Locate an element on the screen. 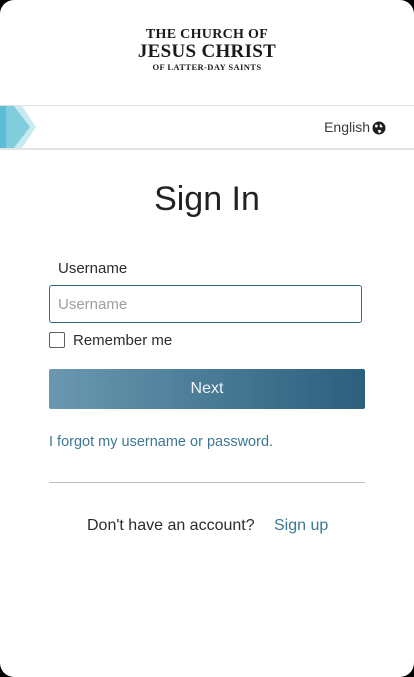 This screenshot has height=677, width=414. username-input is located at coordinates (205, 304).